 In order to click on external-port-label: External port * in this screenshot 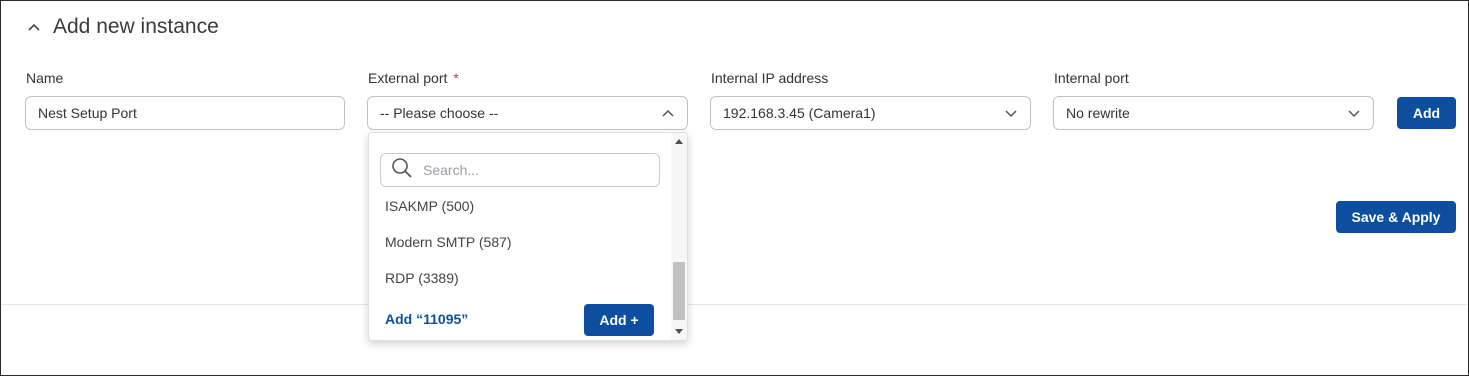, I will do `click(413, 78)`.